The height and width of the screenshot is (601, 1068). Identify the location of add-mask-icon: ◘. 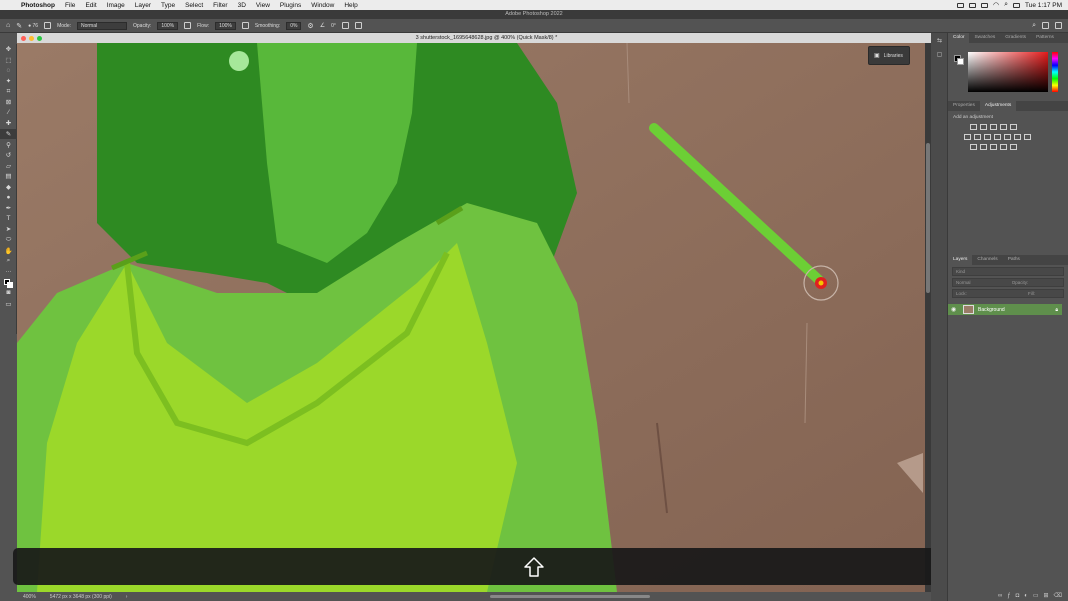
(1018, 596).